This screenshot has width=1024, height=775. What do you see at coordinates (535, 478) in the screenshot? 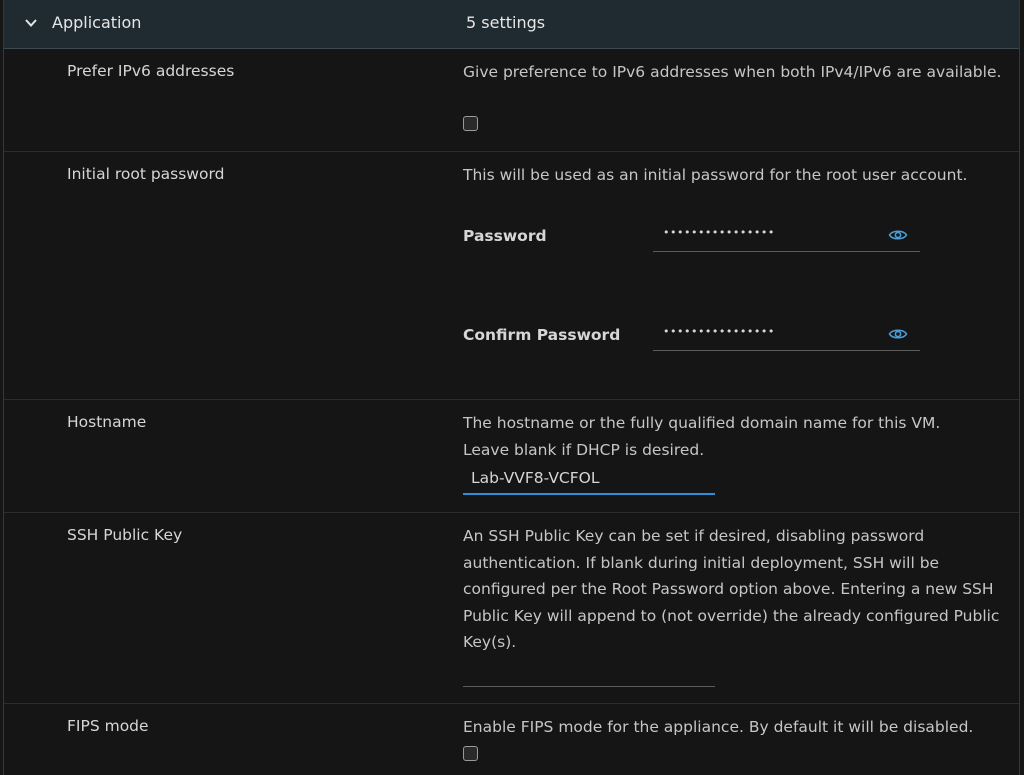
I see `hostname-value: Lab-VVF8-VCFOL` at bounding box center [535, 478].